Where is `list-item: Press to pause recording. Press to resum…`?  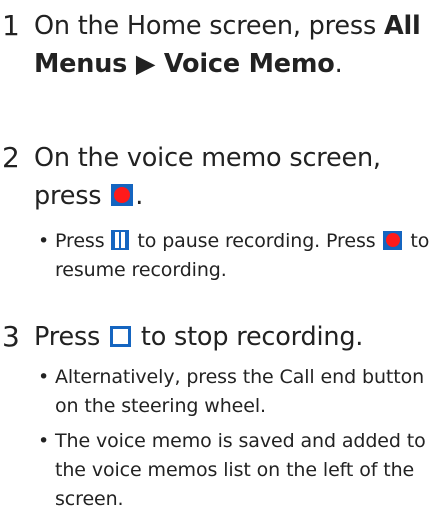
list-item: Press to pause recording. Press to resum… is located at coordinates (236, 256).